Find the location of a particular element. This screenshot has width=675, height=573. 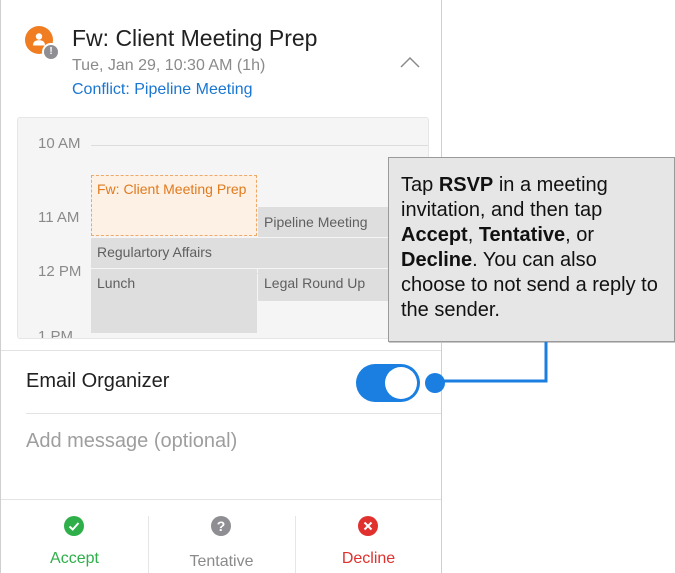

conflict-link: Conflict: Pipeline Meeting is located at coordinates (162, 90).